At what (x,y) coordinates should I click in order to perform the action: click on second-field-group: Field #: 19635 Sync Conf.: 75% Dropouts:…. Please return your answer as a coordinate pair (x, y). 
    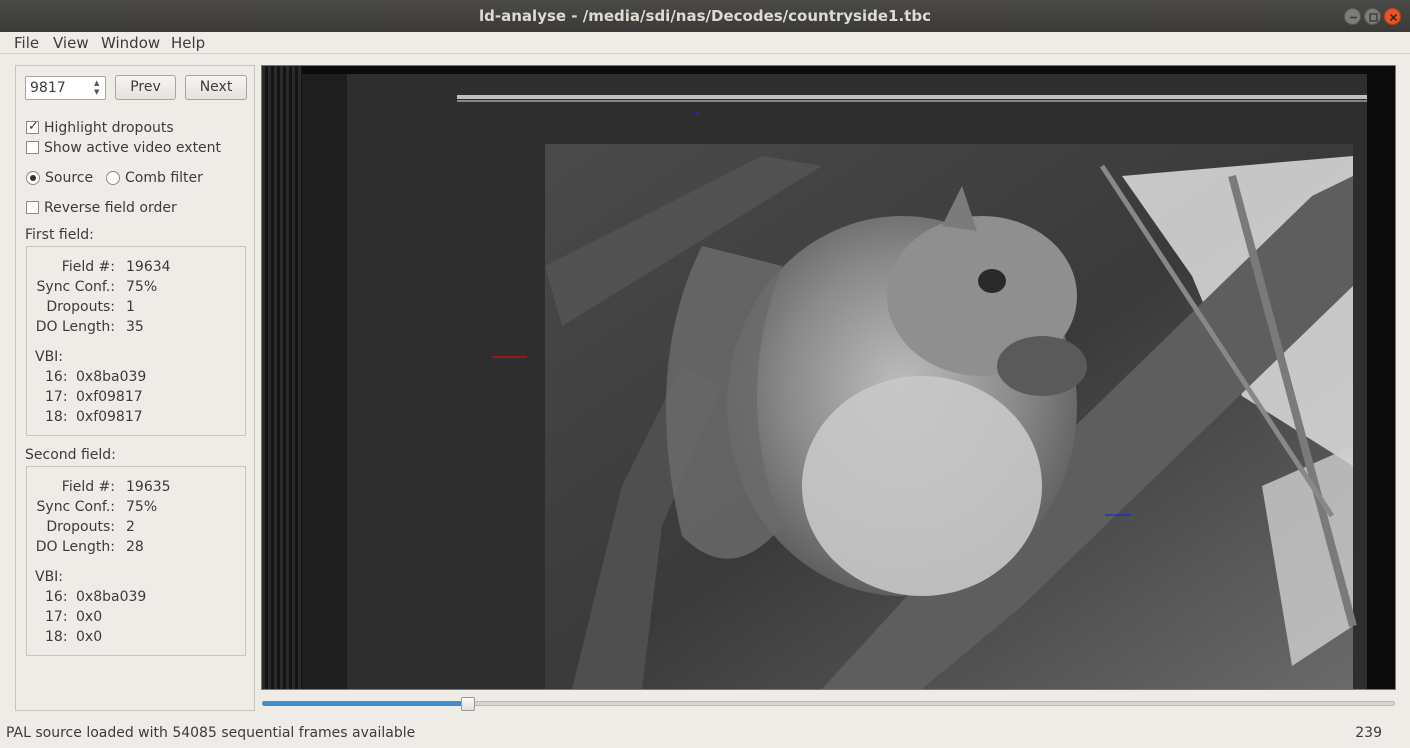
    Looking at the image, I should click on (136, 561).